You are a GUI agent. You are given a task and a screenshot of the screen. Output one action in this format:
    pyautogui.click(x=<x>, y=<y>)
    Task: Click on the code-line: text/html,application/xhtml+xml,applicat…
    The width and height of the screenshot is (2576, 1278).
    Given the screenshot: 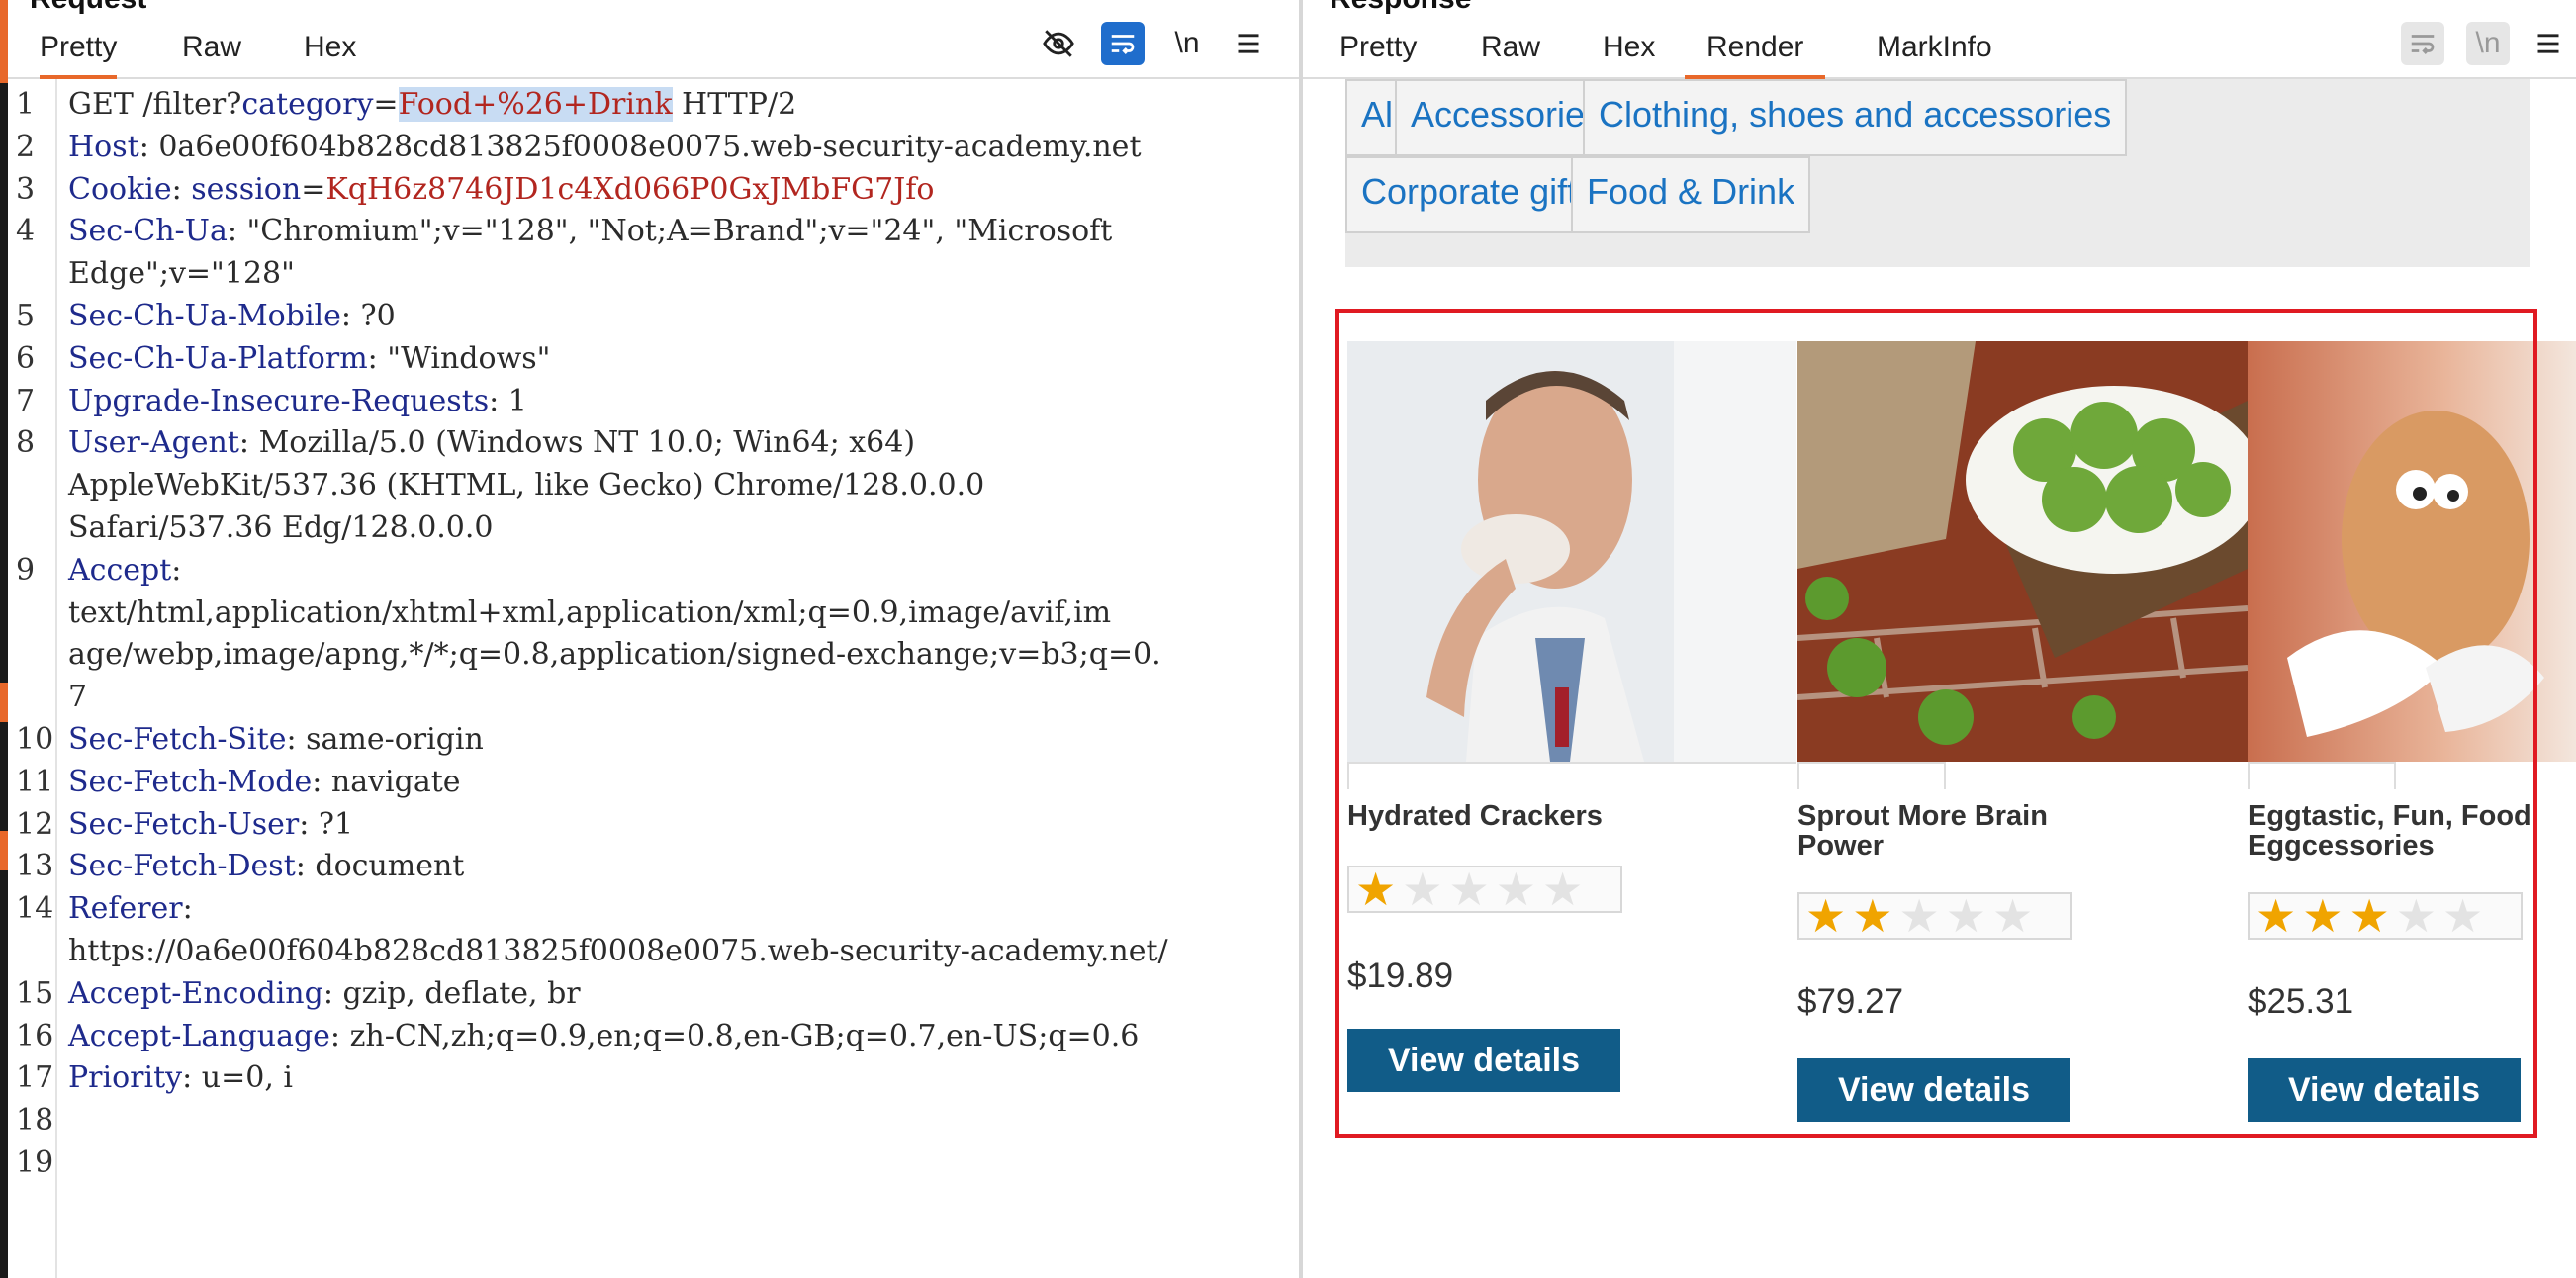 What is the action you would take?
    pyautogui.click(x=590, y=612)
    